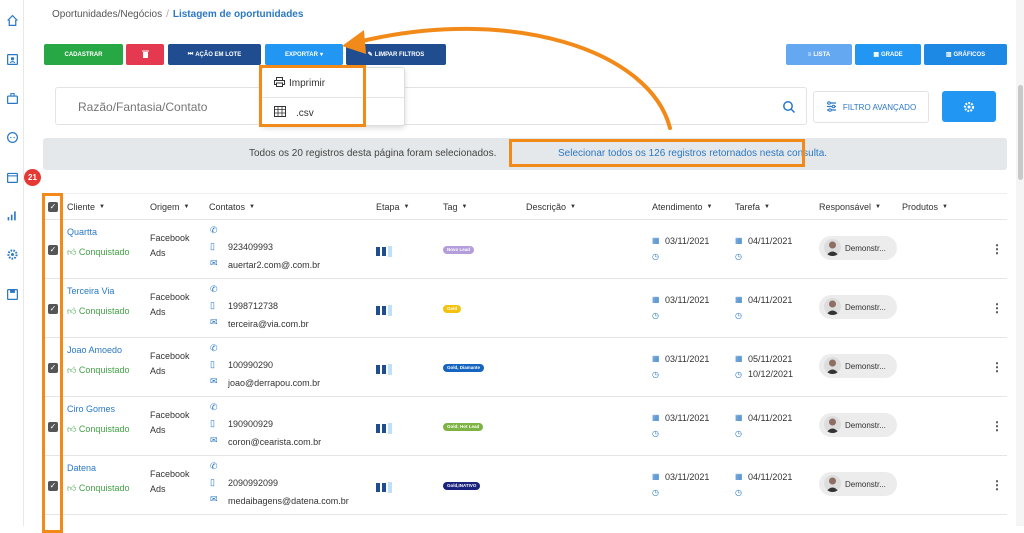 This screenshot has width=1024, height=533. Describe the element at coordinates (464, 368) in the screenshot. I see `tag-badge: Gold, Diamante` at that location.